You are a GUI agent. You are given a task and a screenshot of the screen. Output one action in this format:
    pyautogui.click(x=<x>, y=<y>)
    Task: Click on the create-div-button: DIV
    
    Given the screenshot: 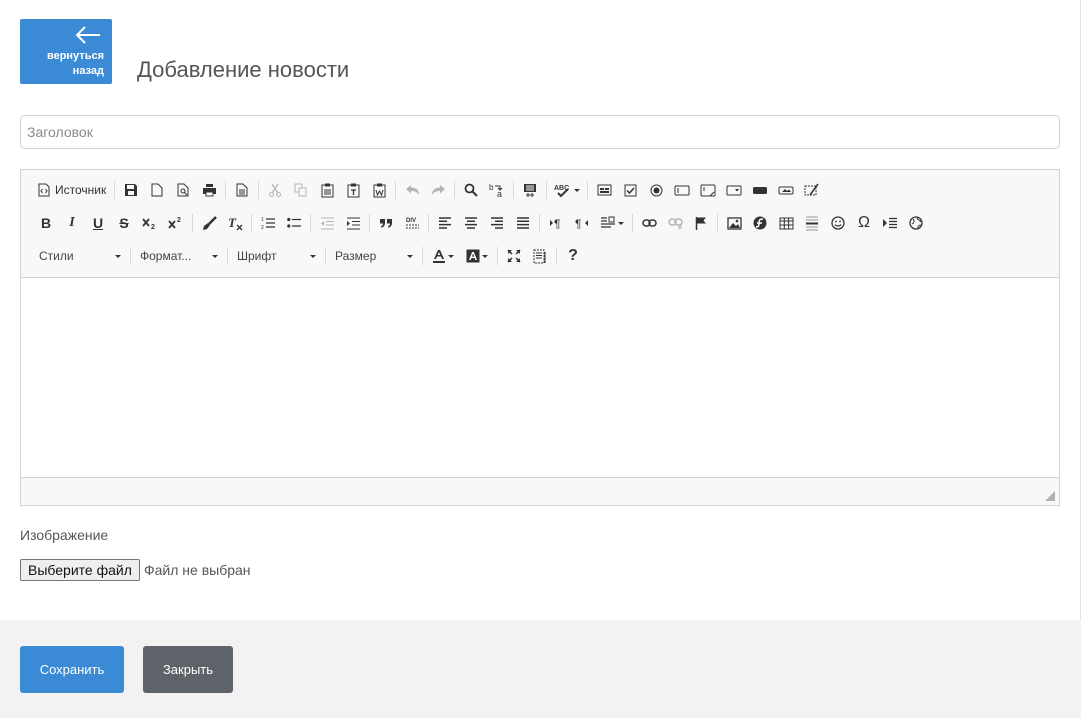 What is the action you would take?
    pyautogui.click(x=412, y=223)
    